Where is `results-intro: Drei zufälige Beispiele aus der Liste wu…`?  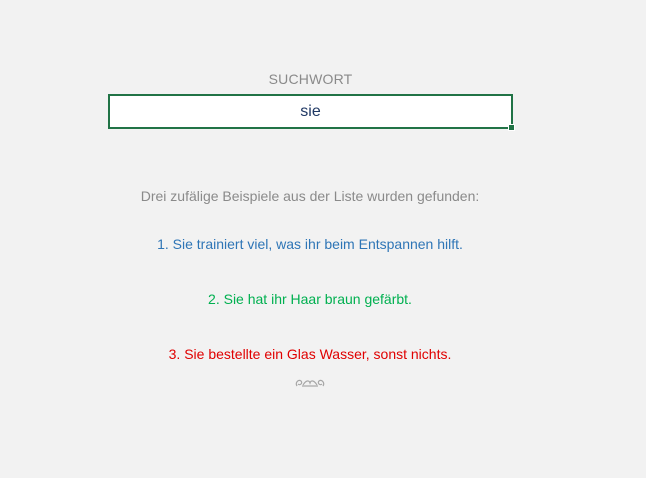 results-intro: Drei zufälige Beispiele aus der Liste wu… is located at coordinates (310, 196).